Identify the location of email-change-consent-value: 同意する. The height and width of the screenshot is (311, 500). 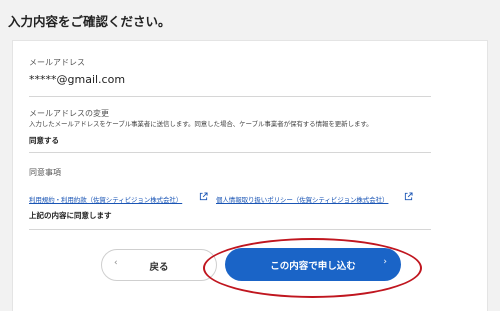
(44, 140).